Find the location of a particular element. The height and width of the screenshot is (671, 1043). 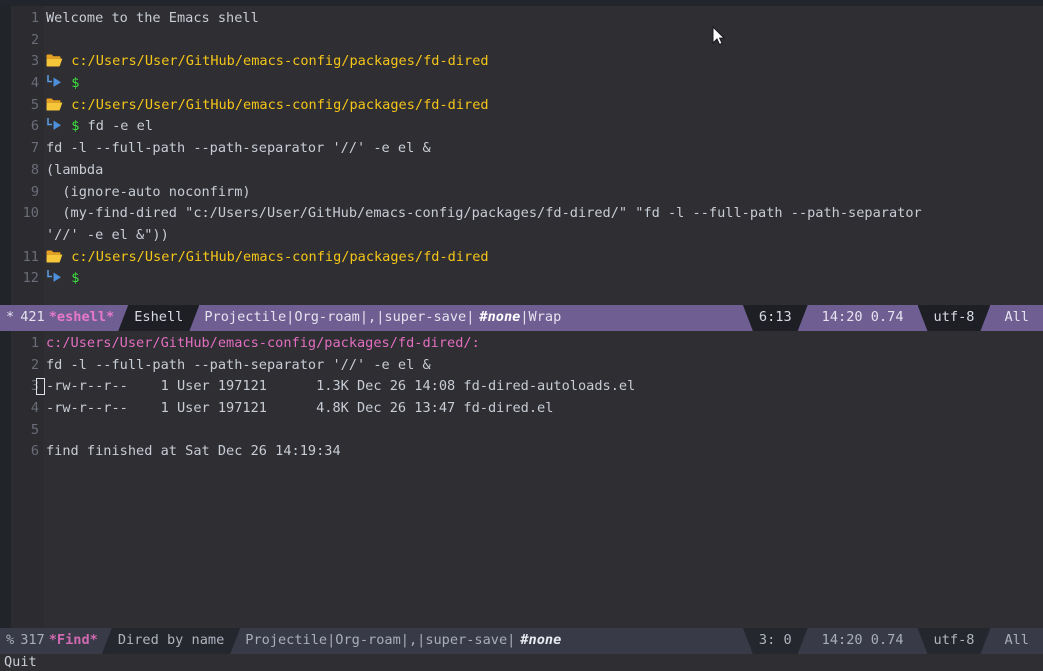

line-content: $ fd -e el is located at coordinates (99, 127).